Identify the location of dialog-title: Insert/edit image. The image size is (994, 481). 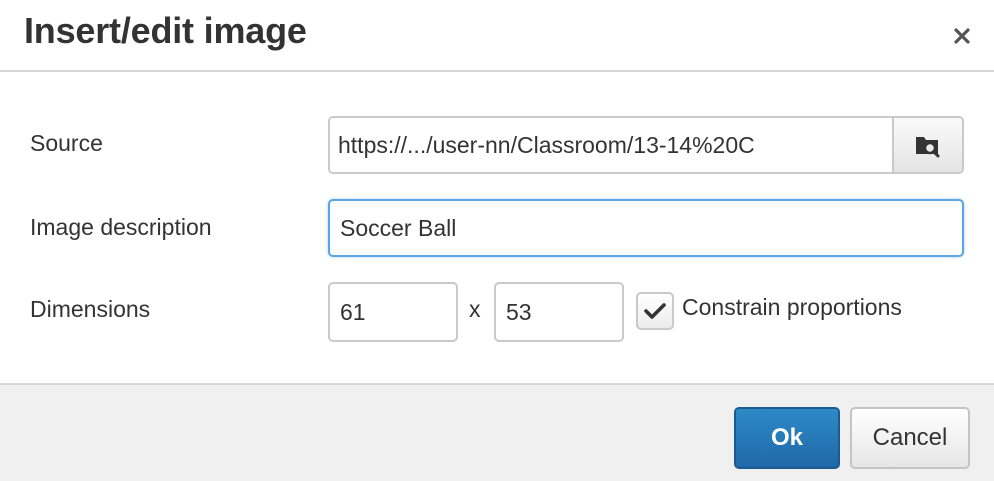
(165, 30).